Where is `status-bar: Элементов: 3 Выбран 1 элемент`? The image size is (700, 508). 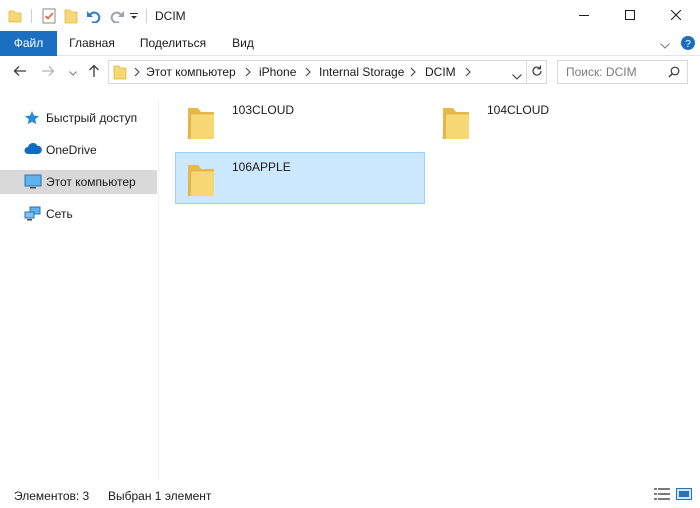 status-bar: Элементов: 3 Выбран 1 элемент is located at coordinates (350, 496).